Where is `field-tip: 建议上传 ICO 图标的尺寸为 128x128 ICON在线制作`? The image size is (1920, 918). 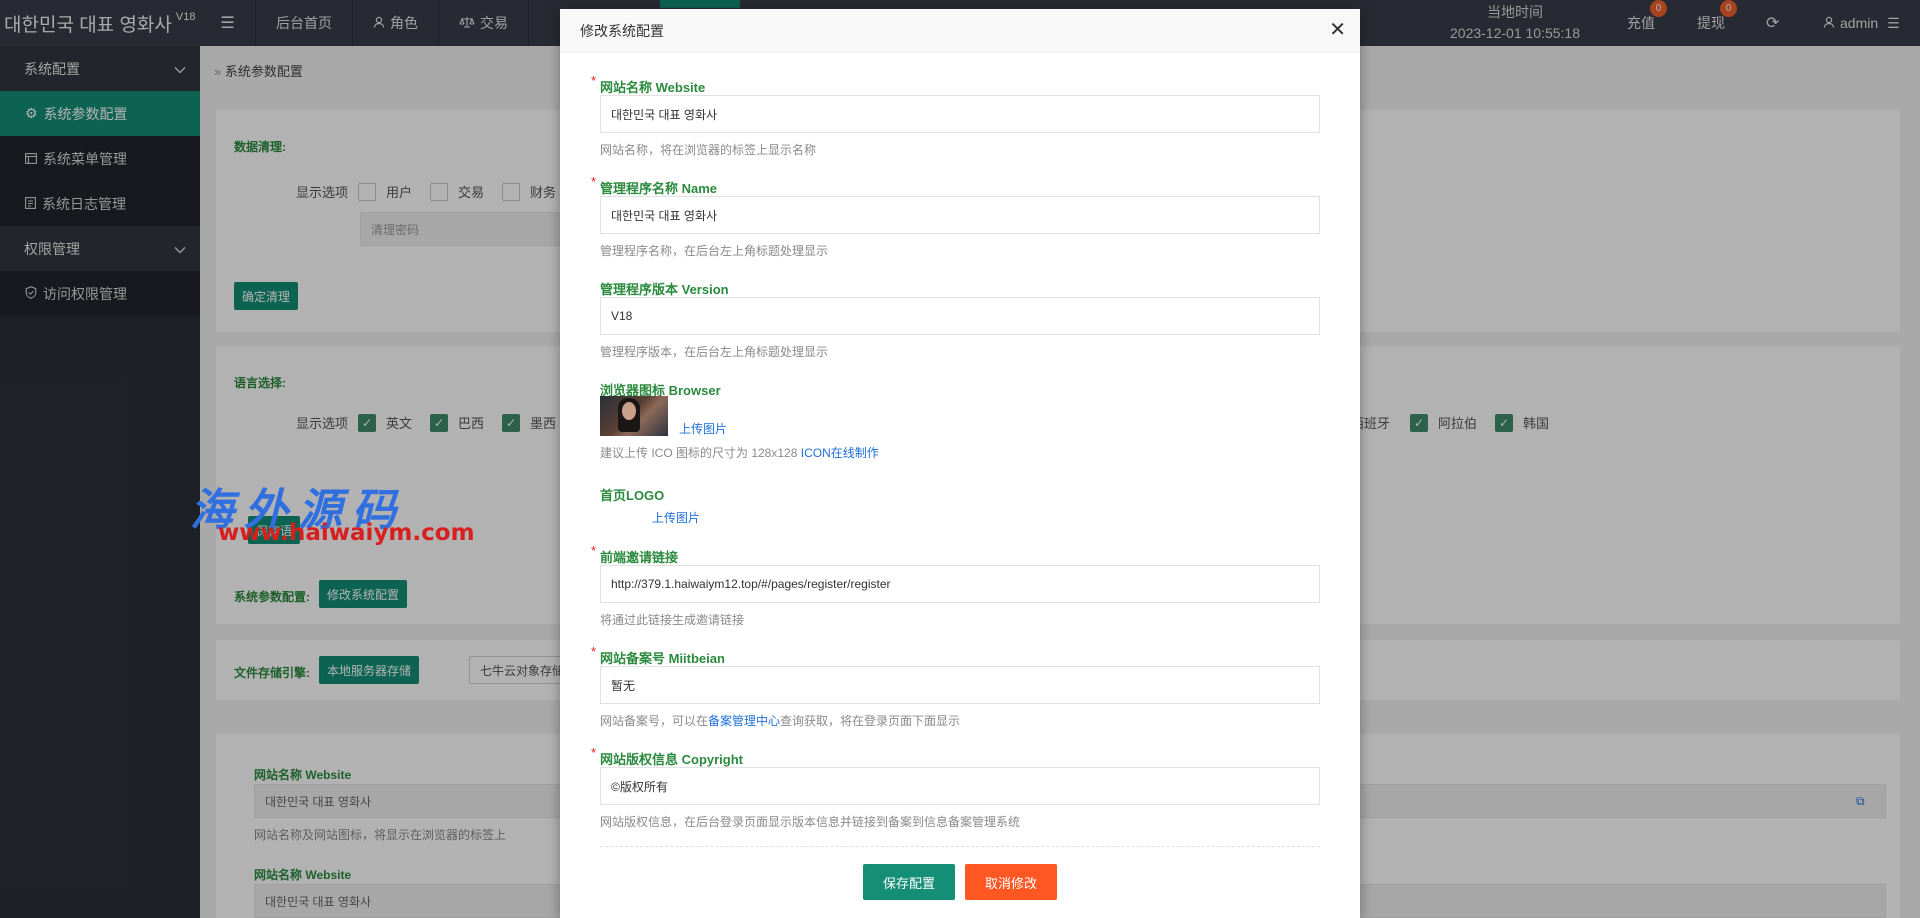
field-tip: 建议上传 ICO 图标的尺寸为 128x128 ICON在线制作 is located at coordinates (739, 452).